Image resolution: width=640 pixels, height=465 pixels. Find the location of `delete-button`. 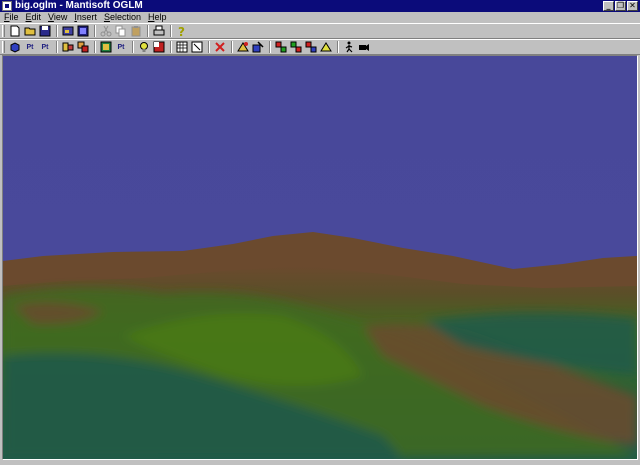

delete-button is located at coordinates (220, 47).